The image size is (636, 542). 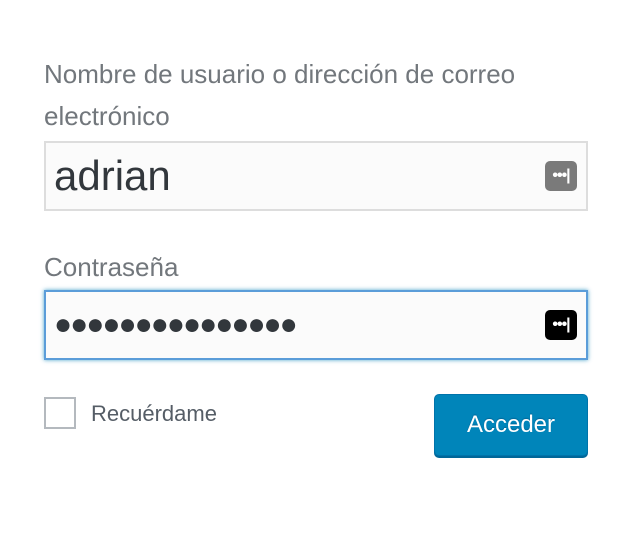 What do you see at coordinates (316, 325) in the screenshot?
I see `password-field: ●●●●●●●●●●●●●●● •••|` at bounding box center [316, 325].